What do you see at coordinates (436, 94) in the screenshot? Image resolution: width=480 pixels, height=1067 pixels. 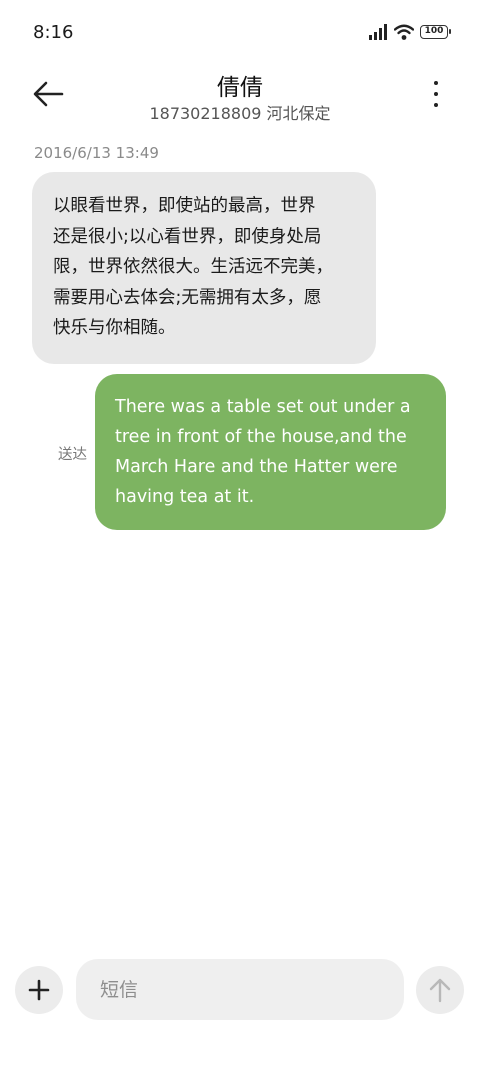 I see `more-options-button` at bounding box center [436, 94].